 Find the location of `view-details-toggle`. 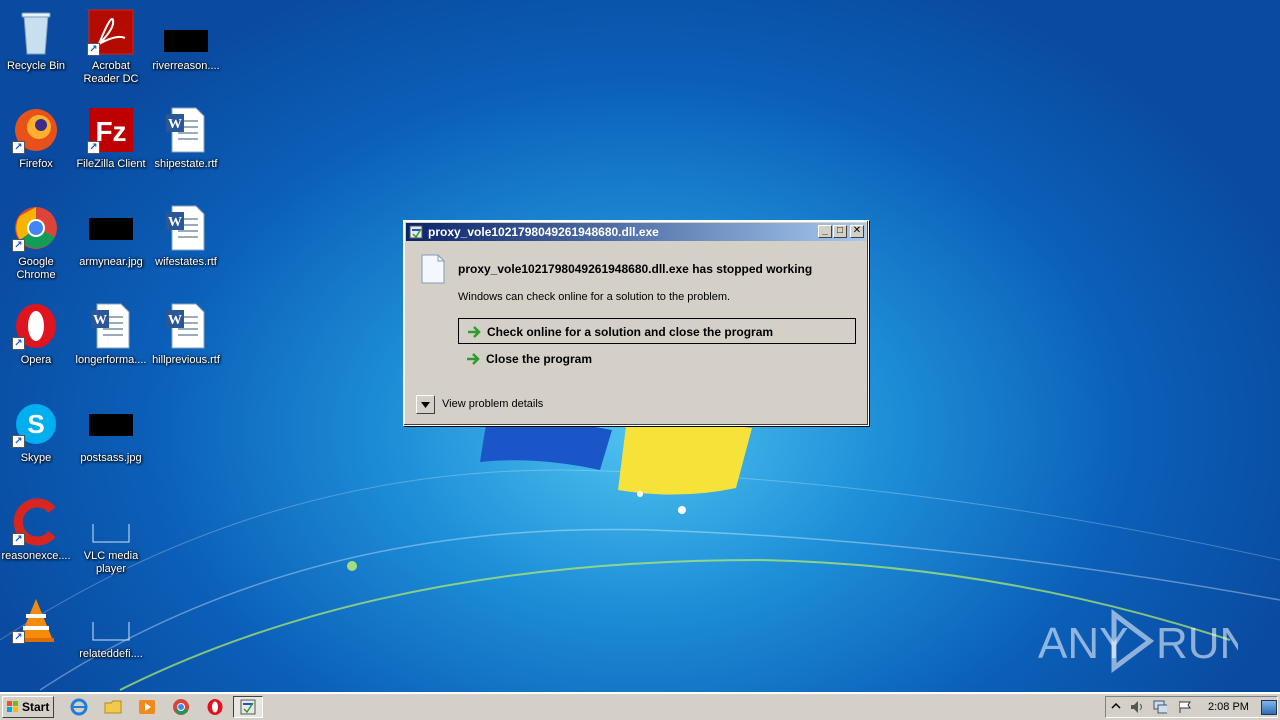

view-details-toggle is located at coordinates (425, 404).